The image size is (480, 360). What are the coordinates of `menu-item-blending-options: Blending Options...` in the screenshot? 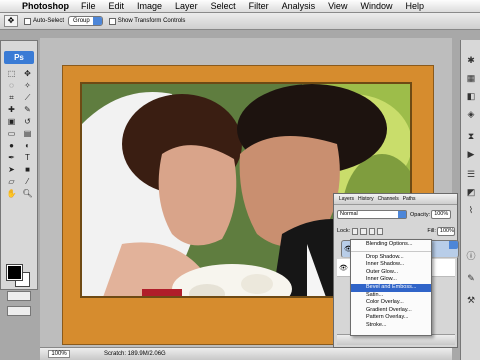 It's located at (391, 245).